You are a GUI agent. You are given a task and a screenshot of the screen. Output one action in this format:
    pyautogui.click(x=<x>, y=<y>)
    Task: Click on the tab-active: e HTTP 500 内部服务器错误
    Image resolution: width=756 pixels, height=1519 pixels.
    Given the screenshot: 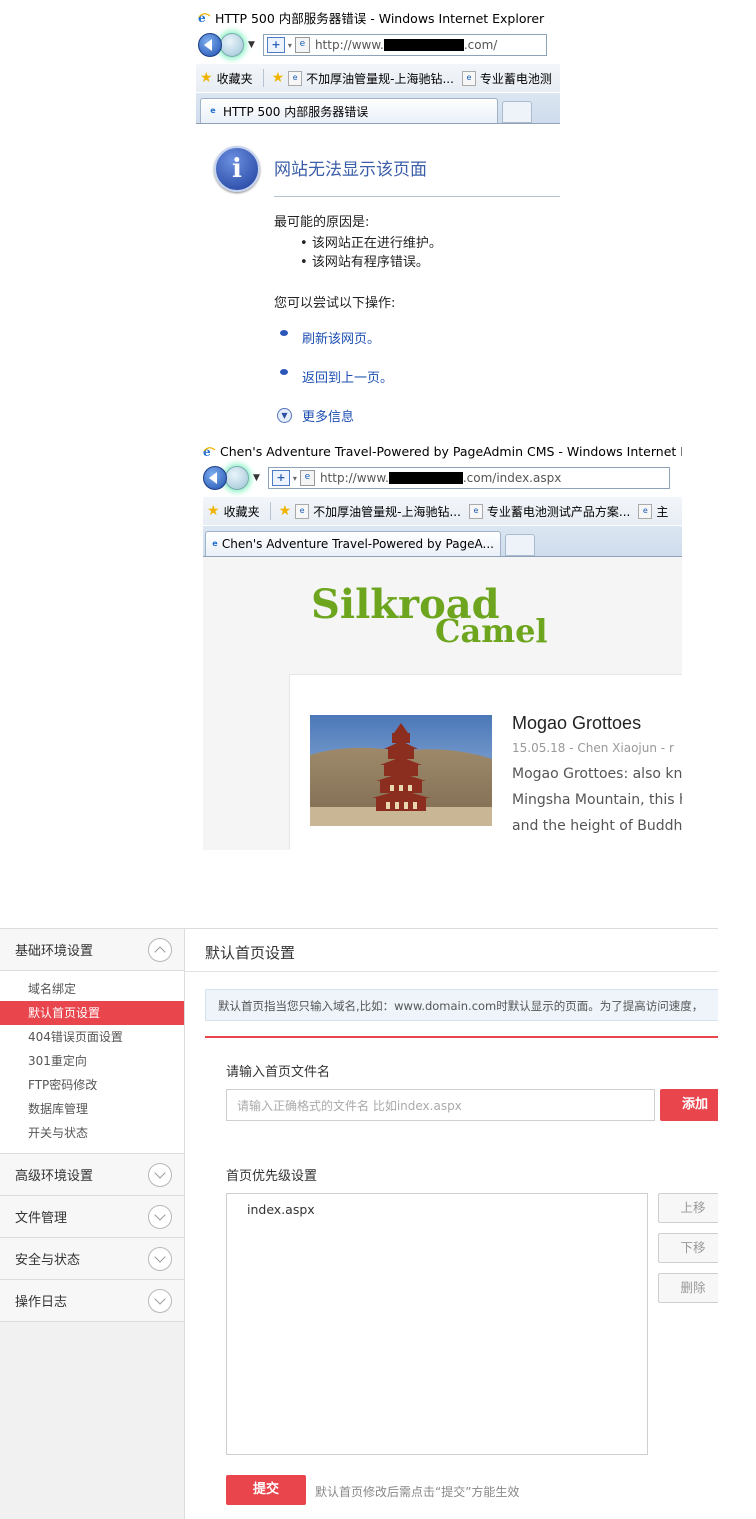 What is the action you would take?
    pyautogui.click(x=349, y=110)
    